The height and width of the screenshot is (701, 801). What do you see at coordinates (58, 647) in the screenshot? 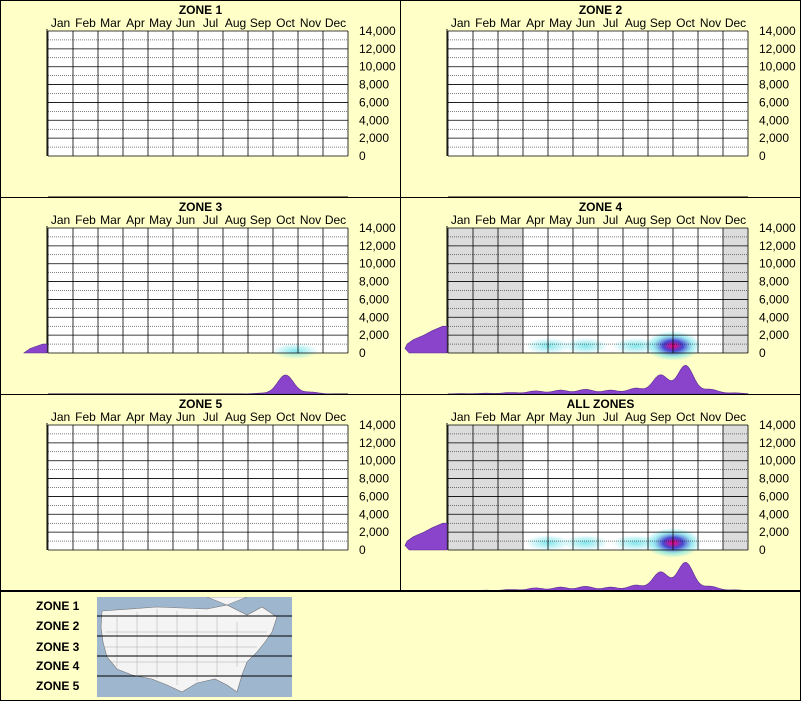
I see `zone-label-3: ZONE 3` at bounding box center [58, 647].